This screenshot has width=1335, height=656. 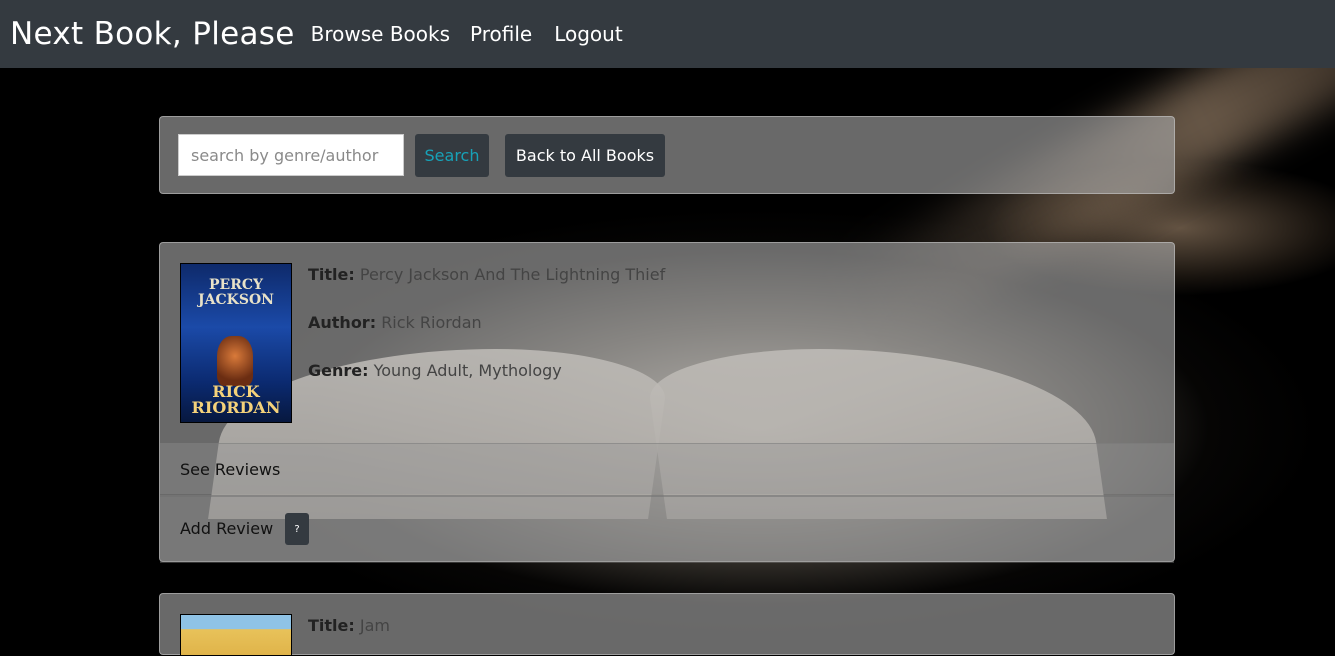 I want to click on book-cover-image, so click(x=236, y=635).